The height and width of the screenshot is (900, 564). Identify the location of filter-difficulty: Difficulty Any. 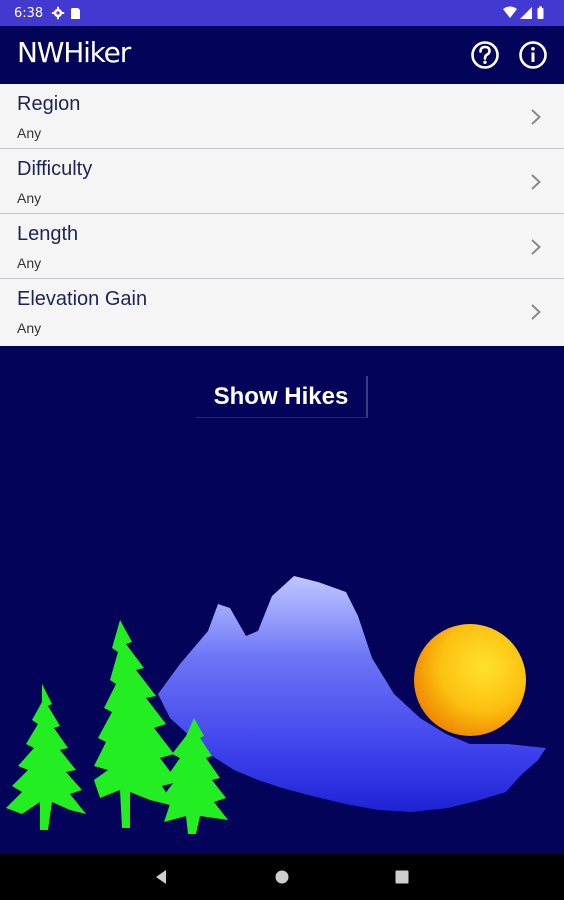
(282, 181).